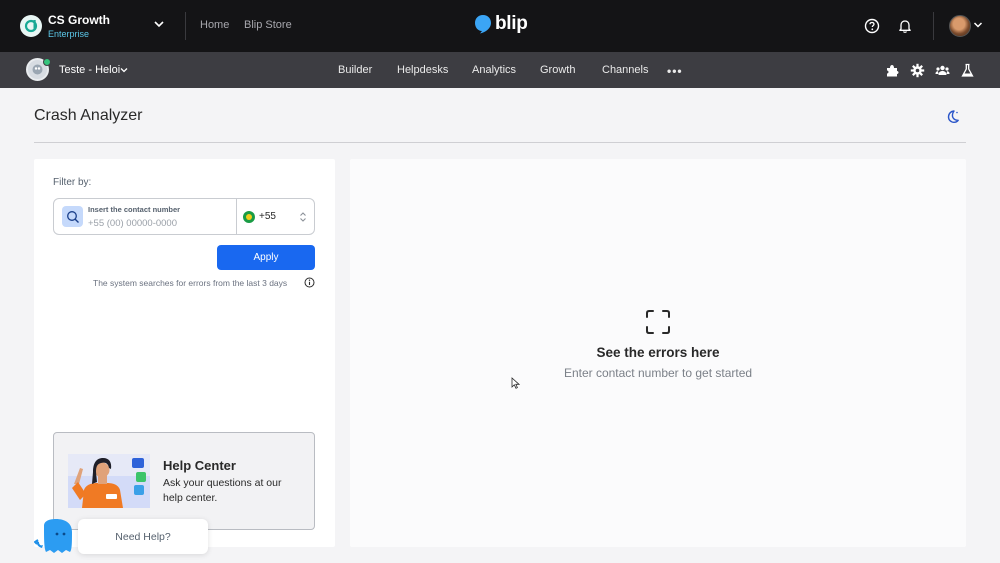  What do you see at coordinates (905, 26) in the screenshot?
I see `bell-icon` at bounding box center [905, 26].